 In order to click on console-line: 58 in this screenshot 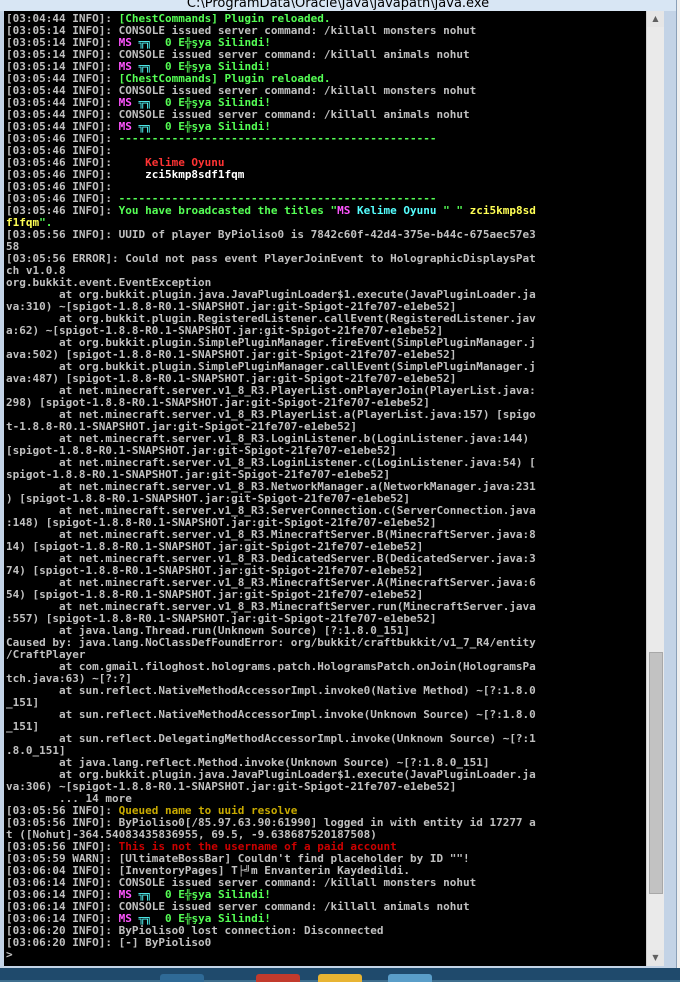, I will do `click(326, 247)`.